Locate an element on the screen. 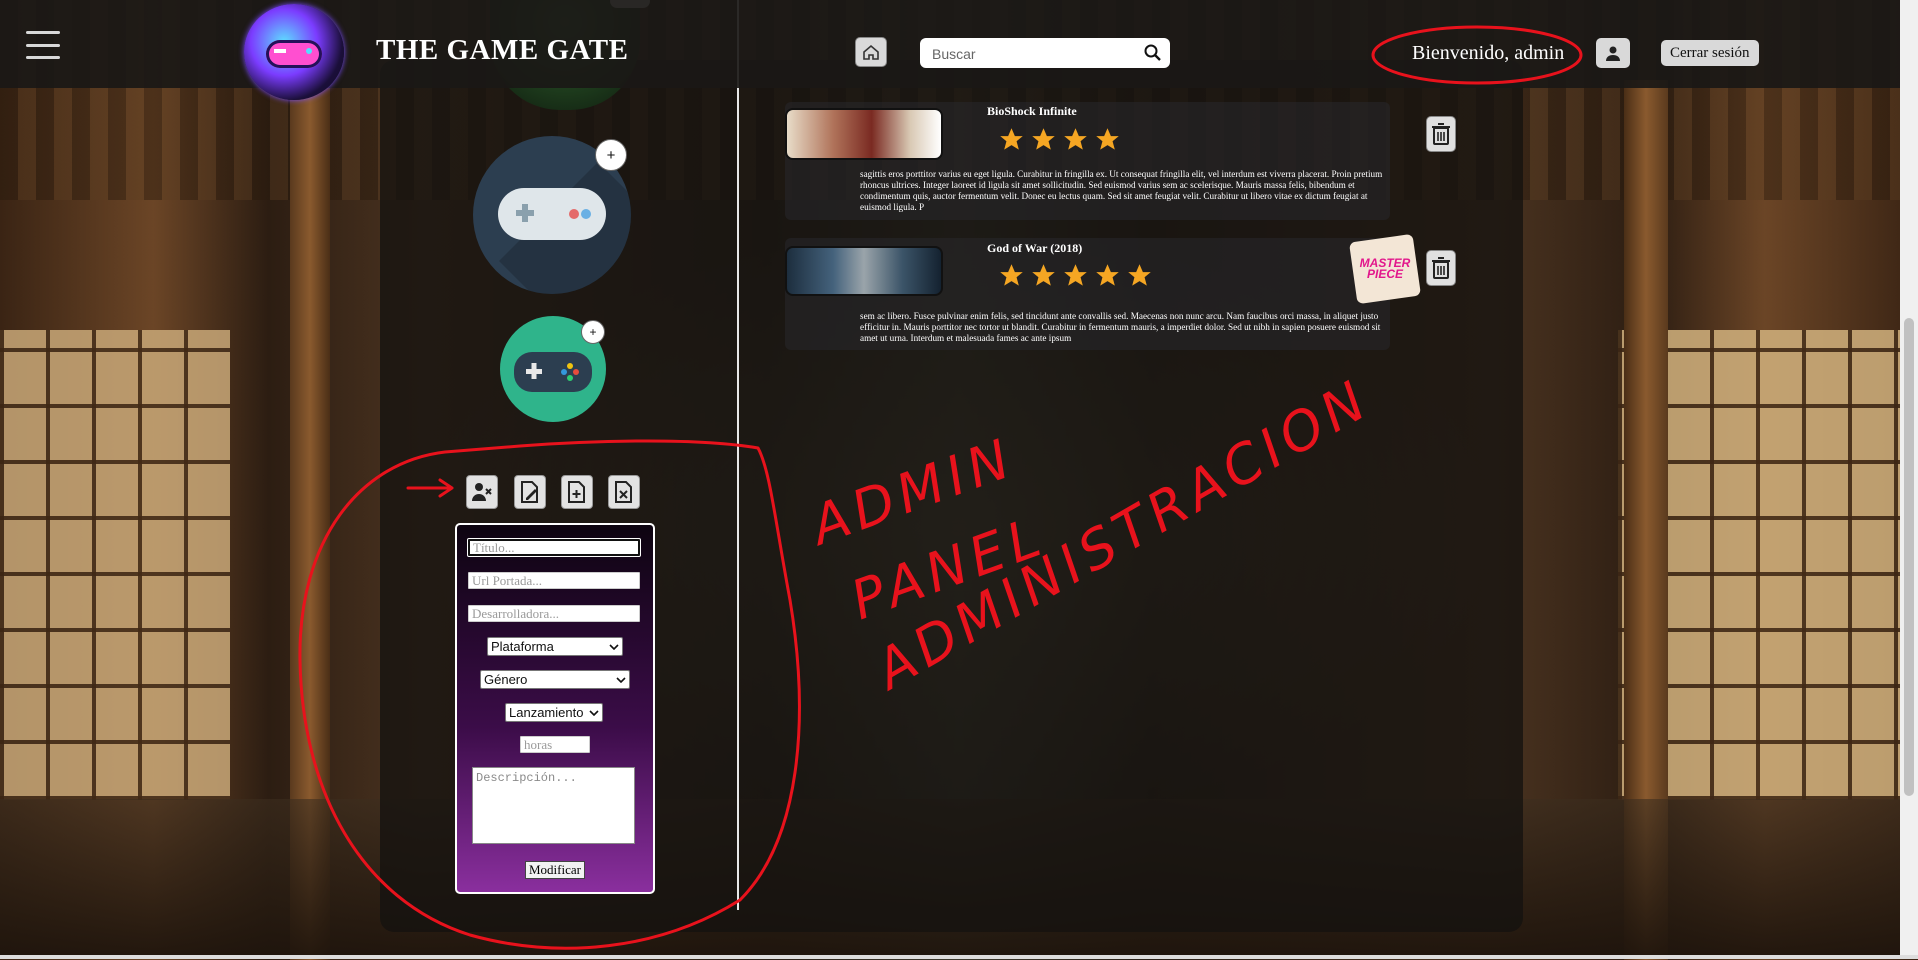  add-file-button is located at coordinates (577, 492).